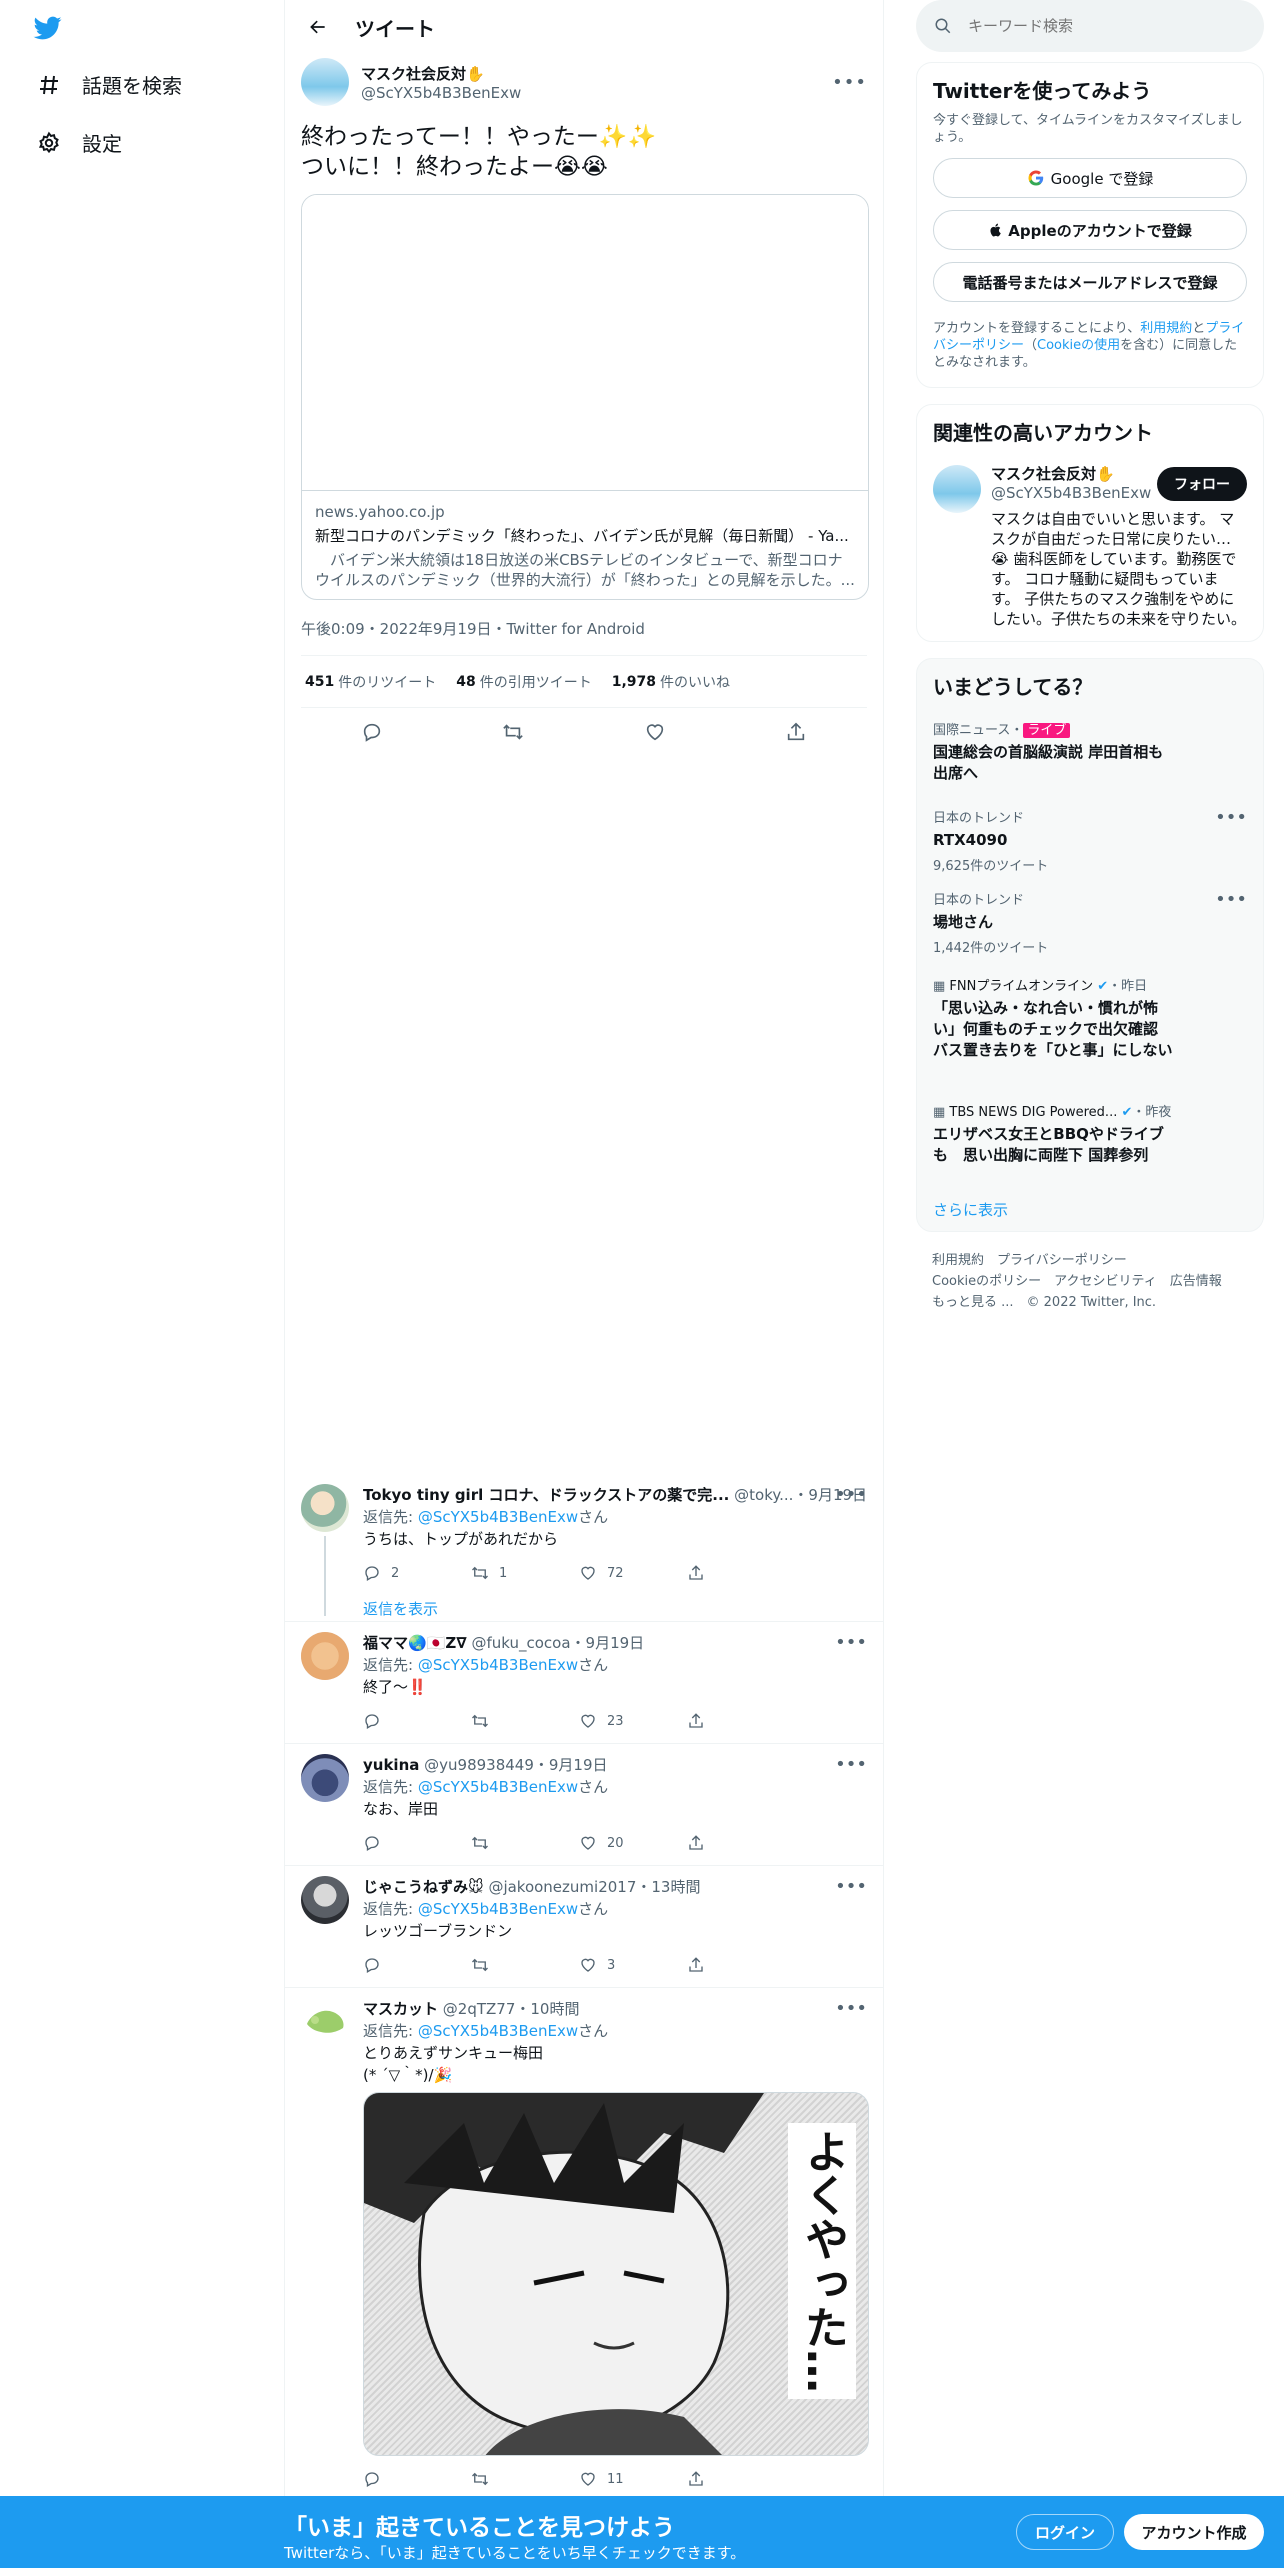 This screenshot has width=1284, height=2568. I want to click on back-arrow-icon, so click(318, 27).